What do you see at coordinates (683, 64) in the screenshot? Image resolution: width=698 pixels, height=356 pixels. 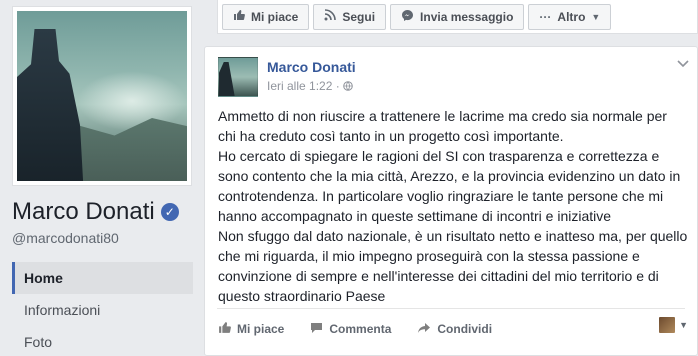 I see `post-options-chevron-icon` at bounding box center [683, 64].